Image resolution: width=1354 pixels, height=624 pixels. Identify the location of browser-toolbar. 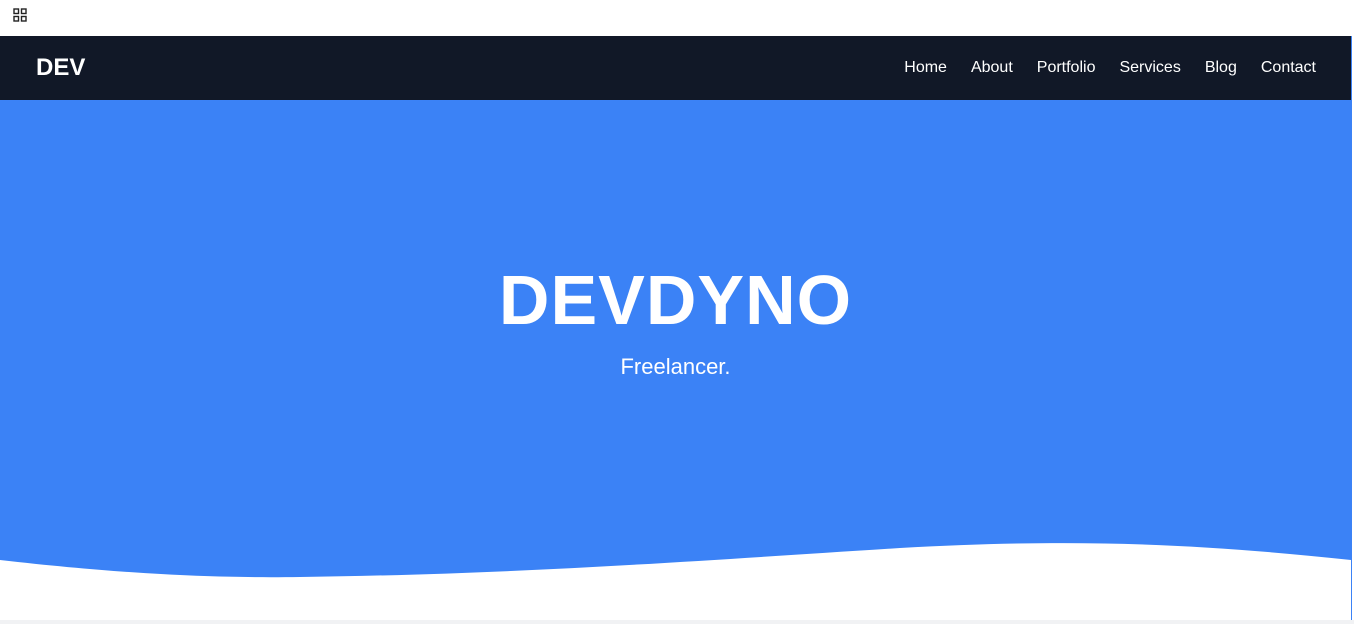
(677, 18).